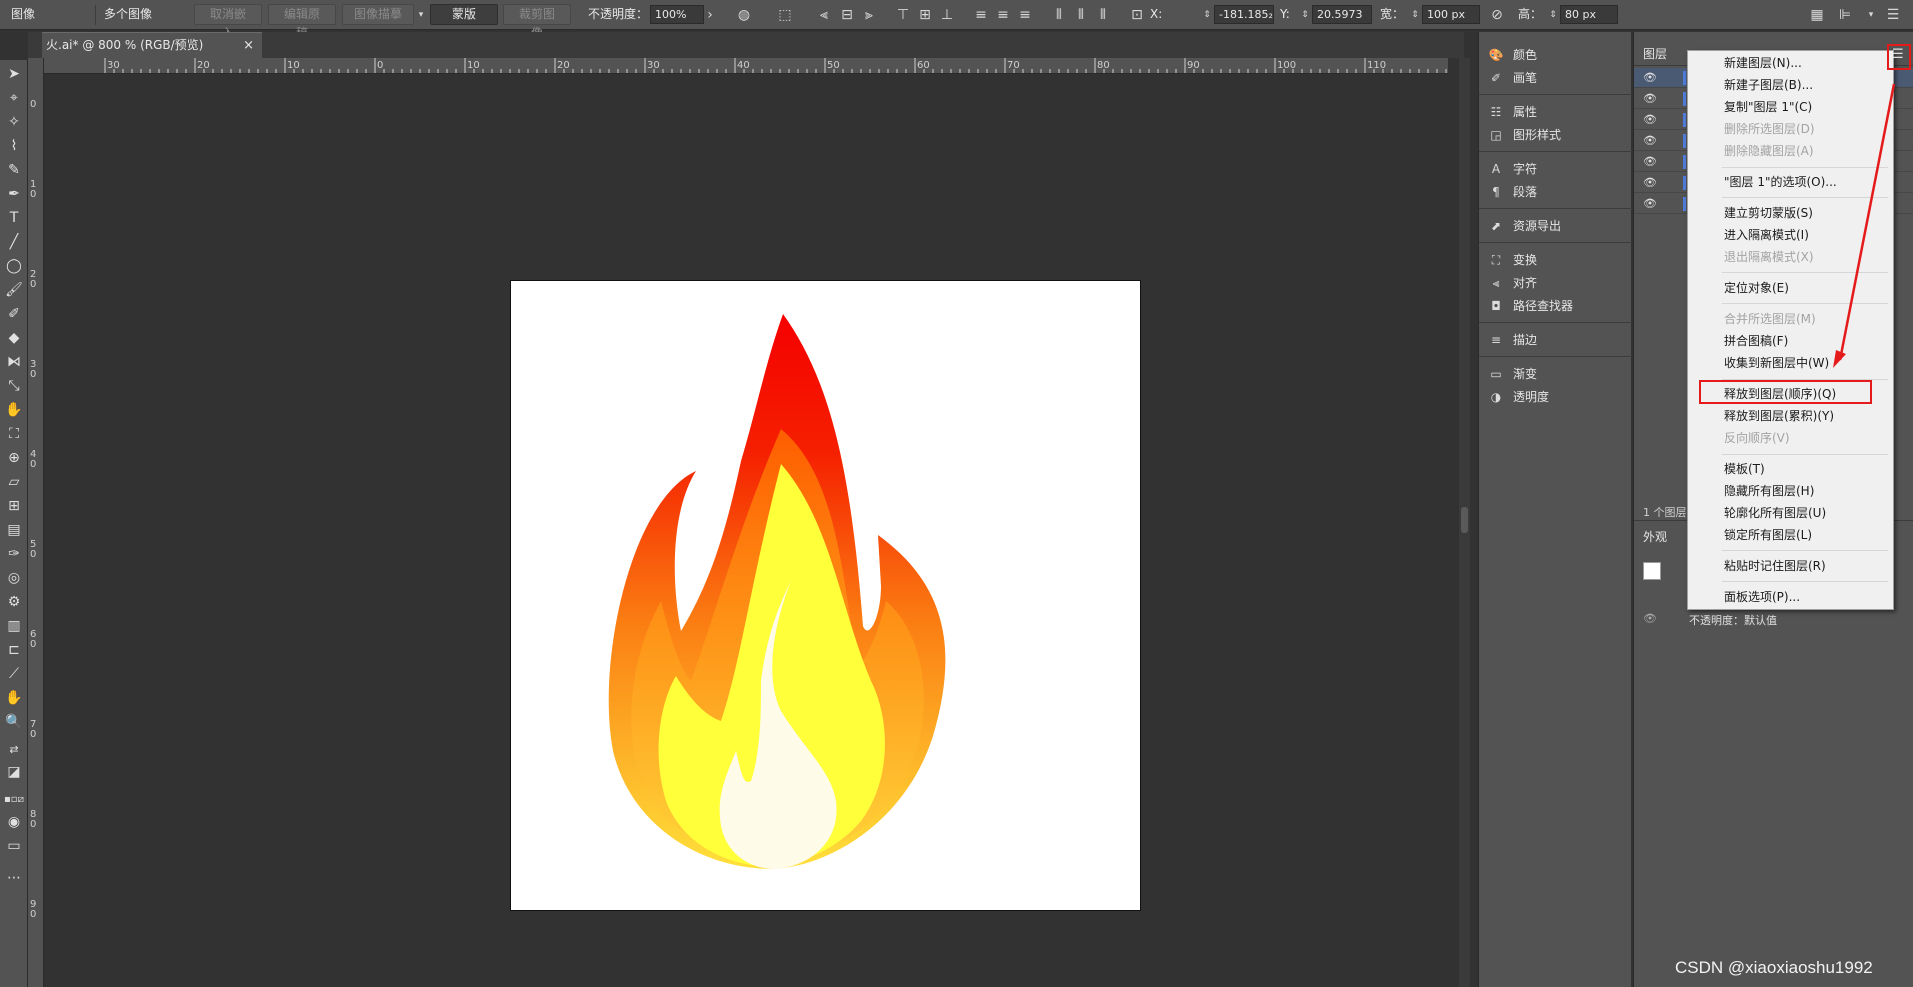  Describe the element at coordinates (1081, 15) in the screenshot. I see `distribute-hcenter-icon: ⦀` at that location.